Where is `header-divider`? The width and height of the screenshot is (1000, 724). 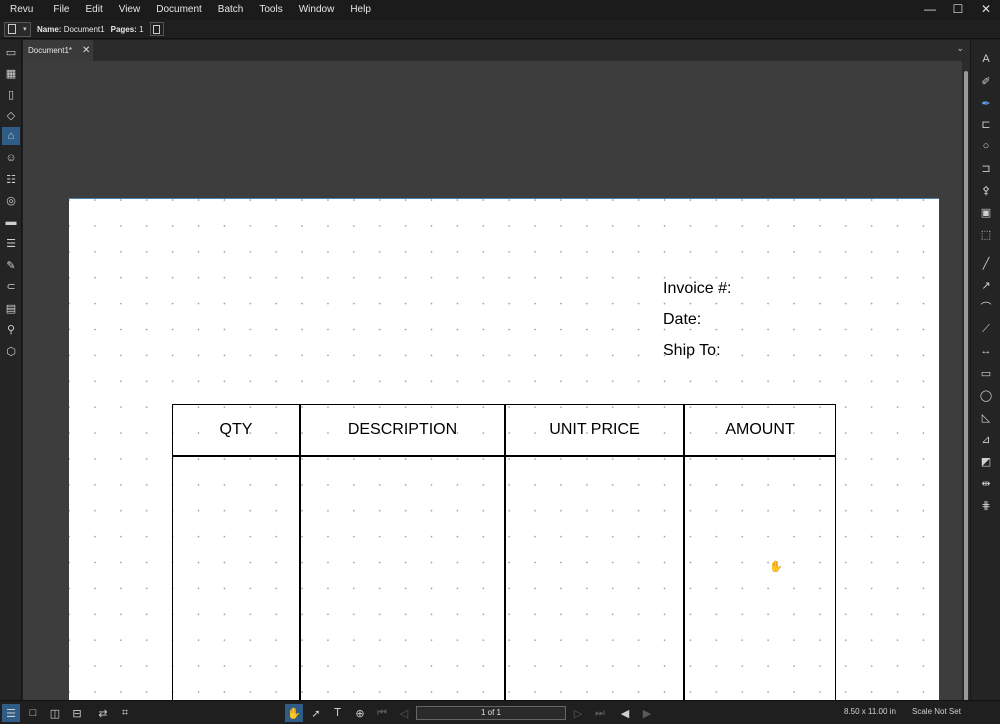
header-divider is located at coordinates (504, 456).